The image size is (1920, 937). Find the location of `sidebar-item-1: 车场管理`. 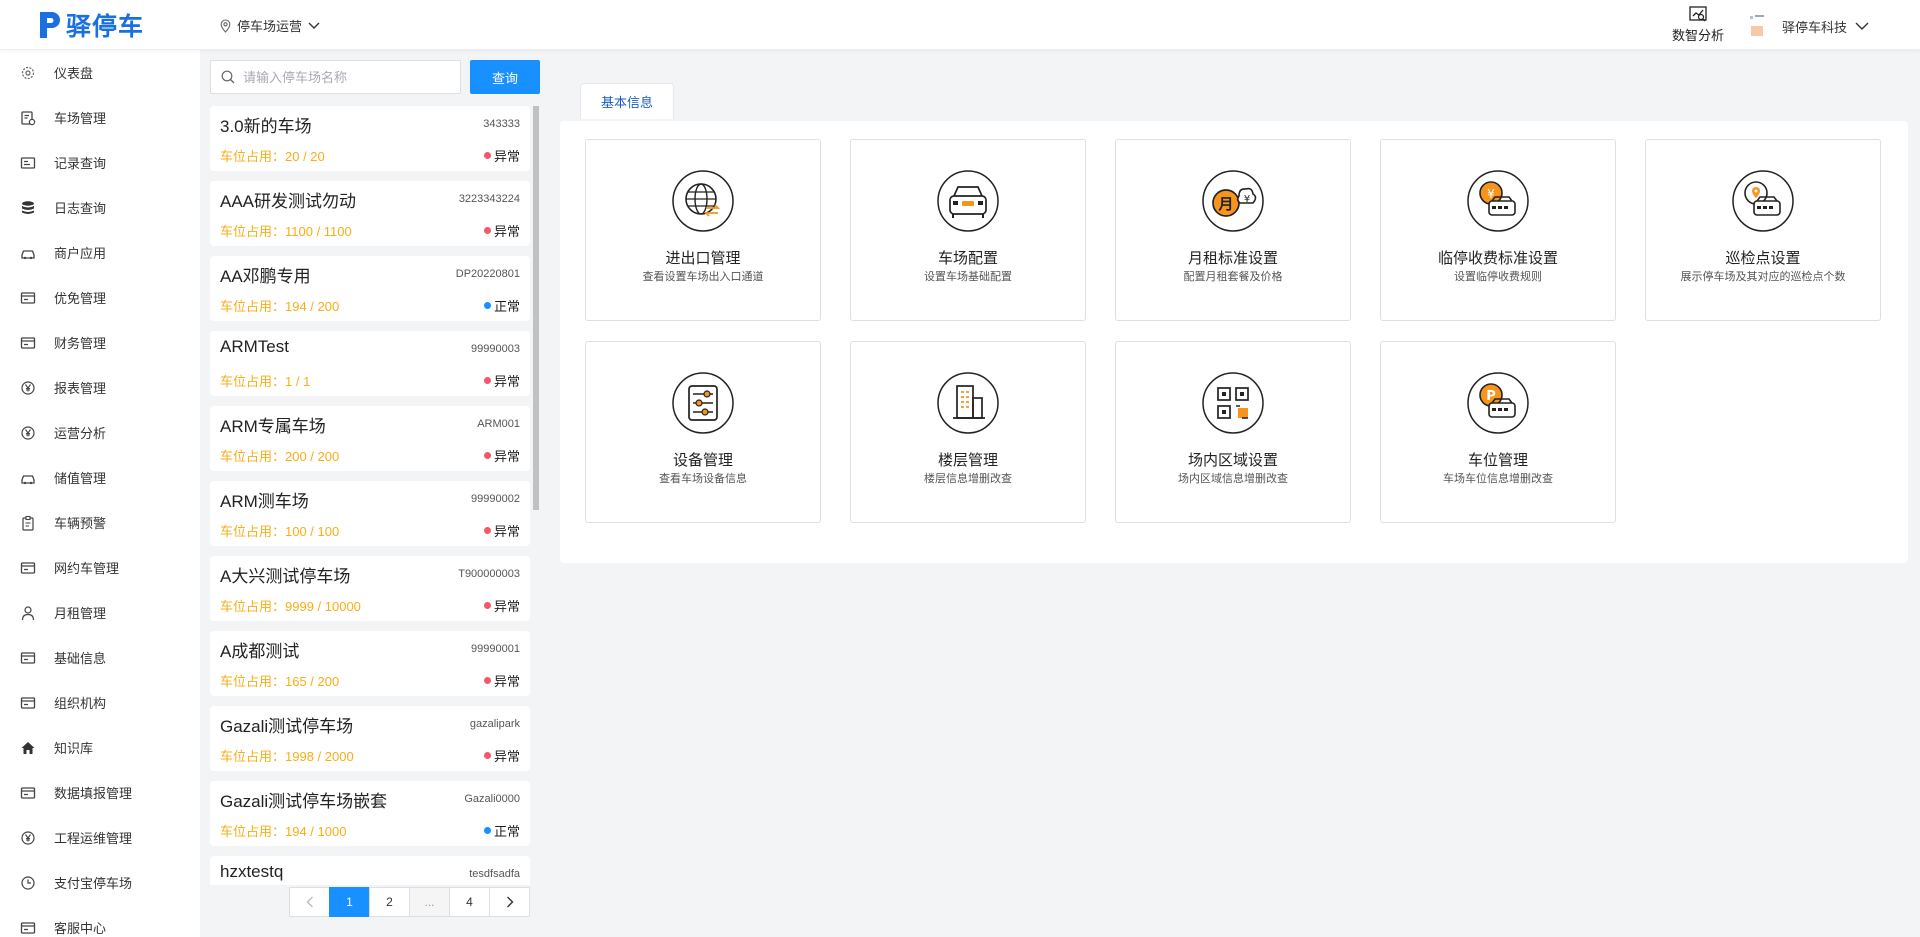

sidebar-item-1: 车场管理 is located at coordinates (100, 117).